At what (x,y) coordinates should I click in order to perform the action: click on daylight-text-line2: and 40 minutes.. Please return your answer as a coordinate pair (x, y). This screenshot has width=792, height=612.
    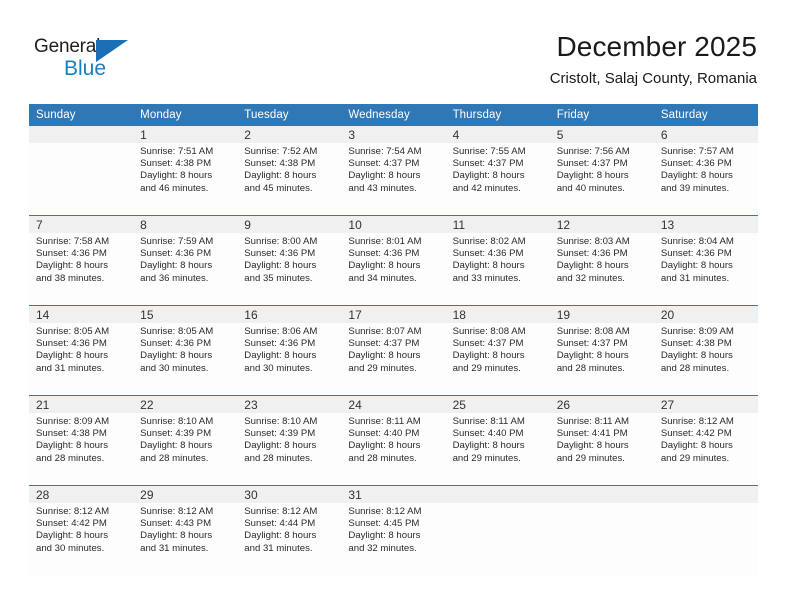
    Looking at the image, I should click on (590, 188).